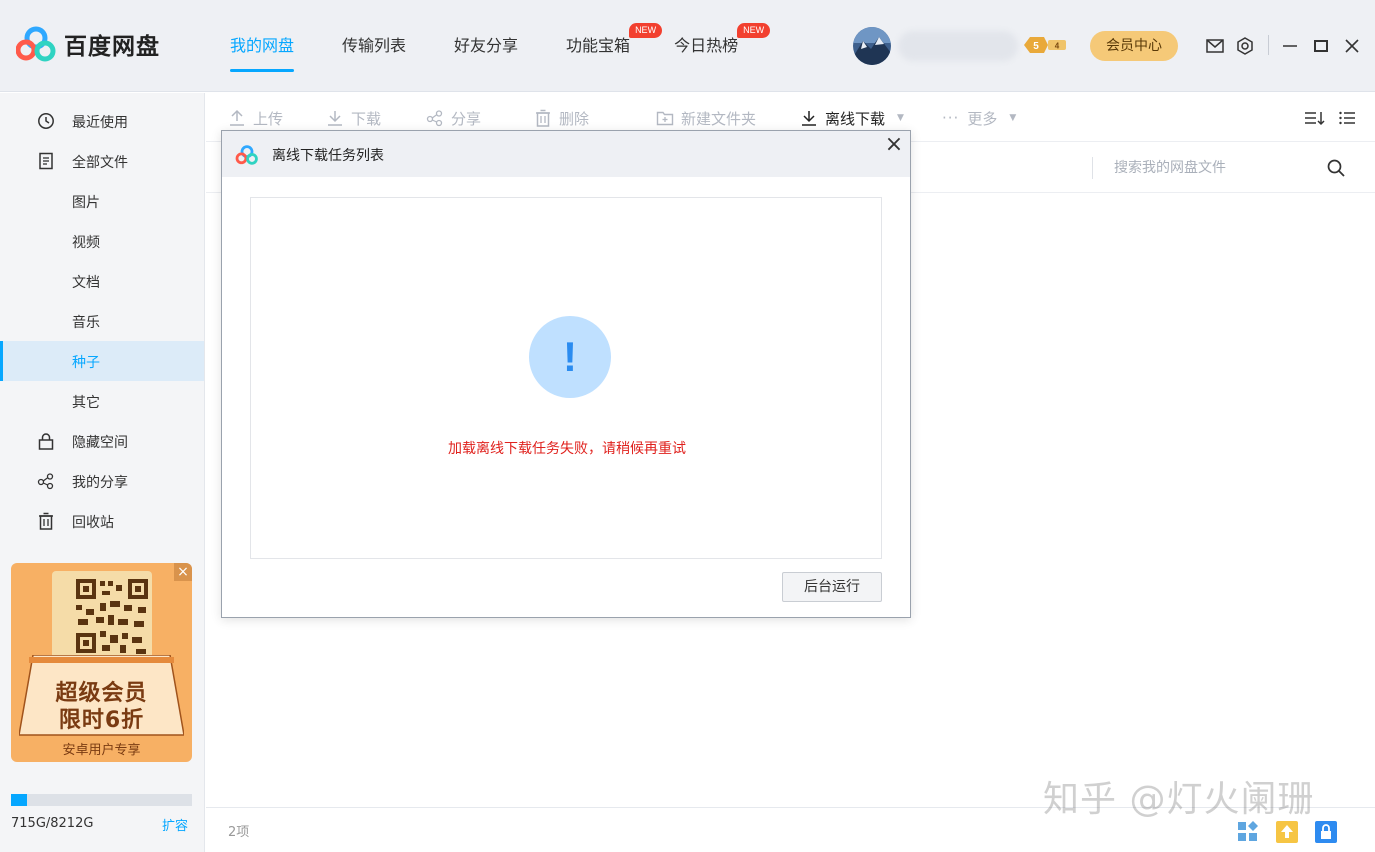 This screenshot has width=1375, height=852. Describe the element at coordinates (1036, 46) in the screenshot. I see `svg-text: 5` at that location.